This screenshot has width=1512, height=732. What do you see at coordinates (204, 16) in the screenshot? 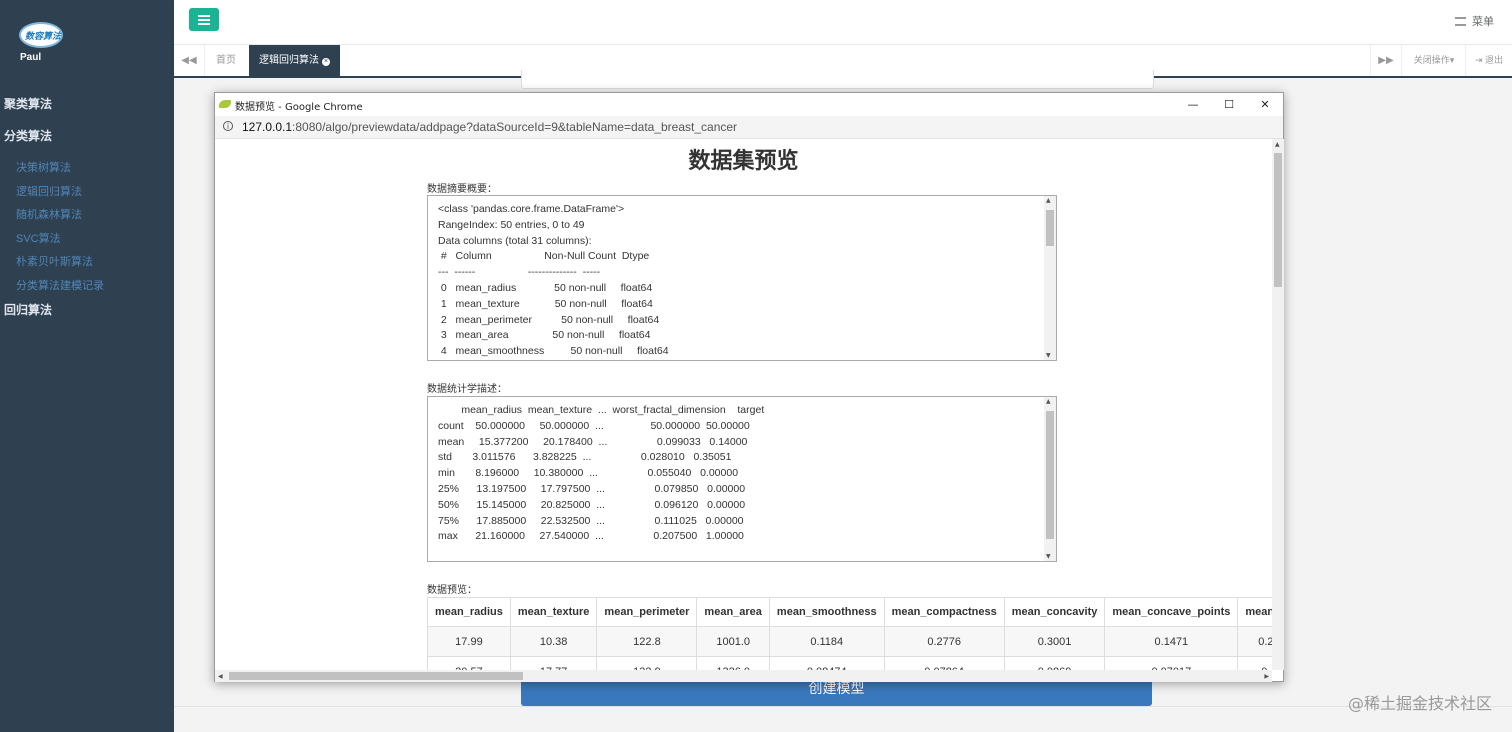
I see `hamburger-icon` at bounding box center [204, 16].